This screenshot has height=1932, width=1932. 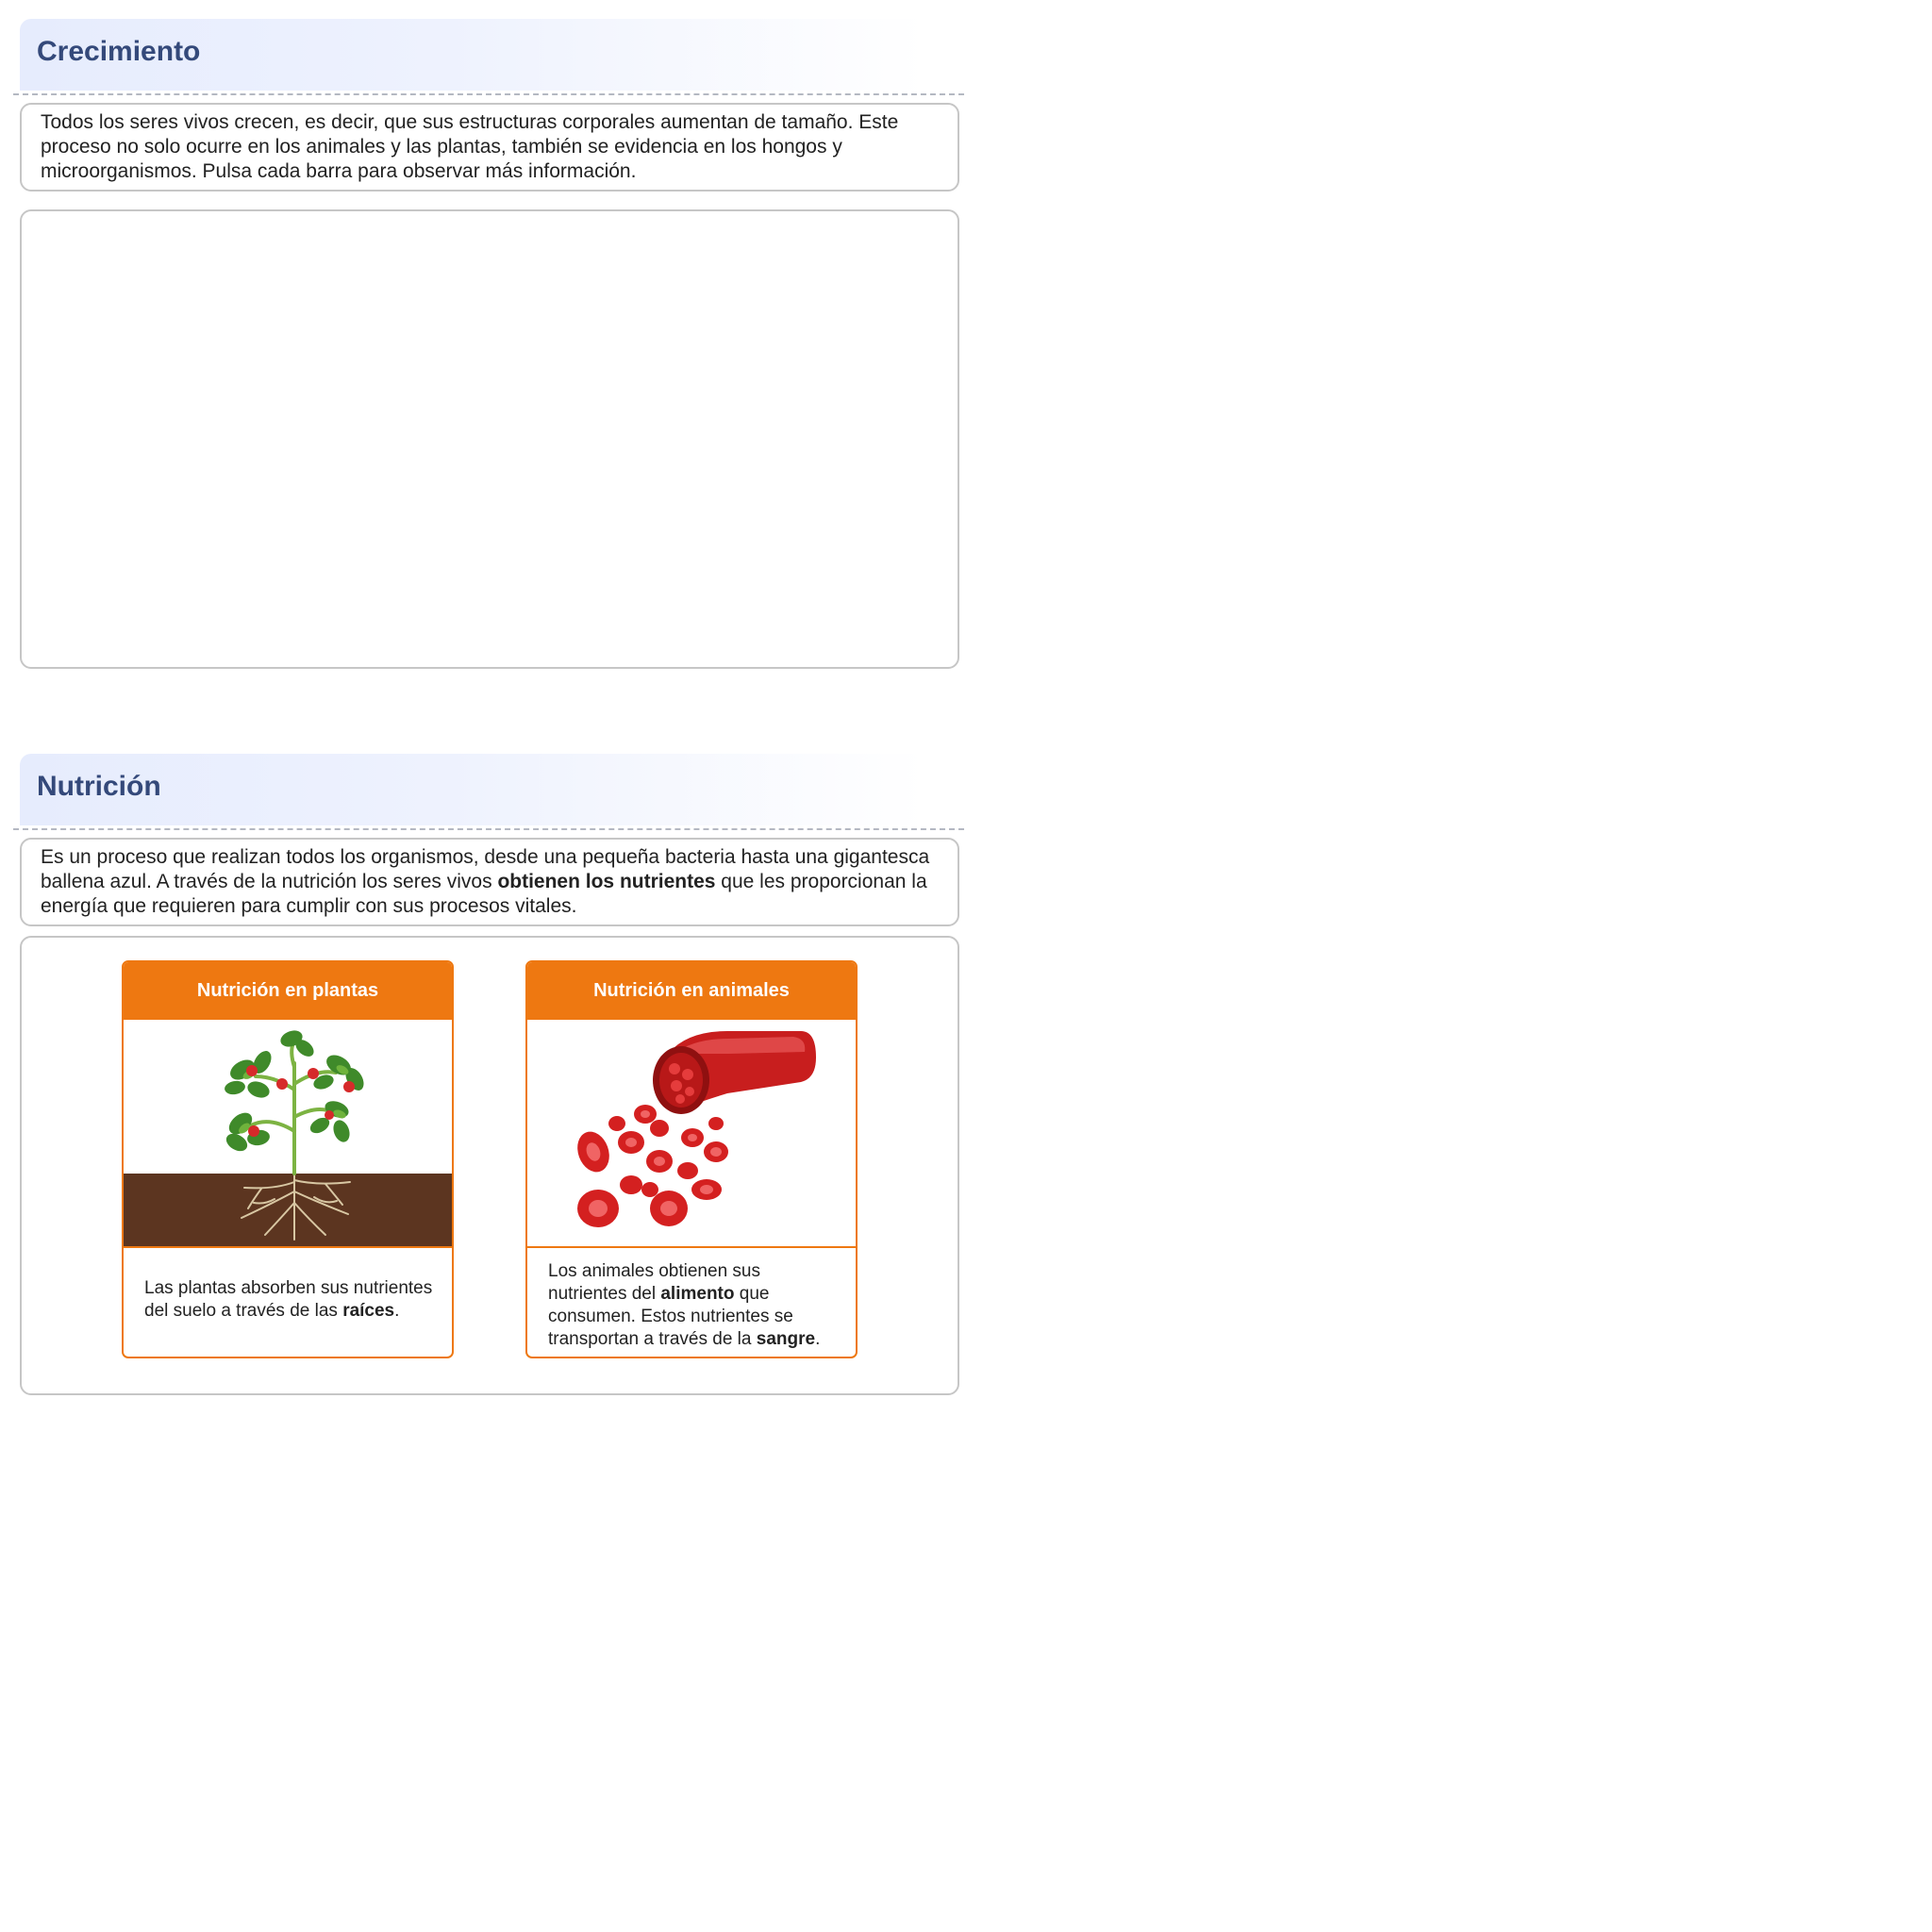 I want to click on plant-nutrition-card-header: Nutrición en plantas, so click(x=288, y=991).